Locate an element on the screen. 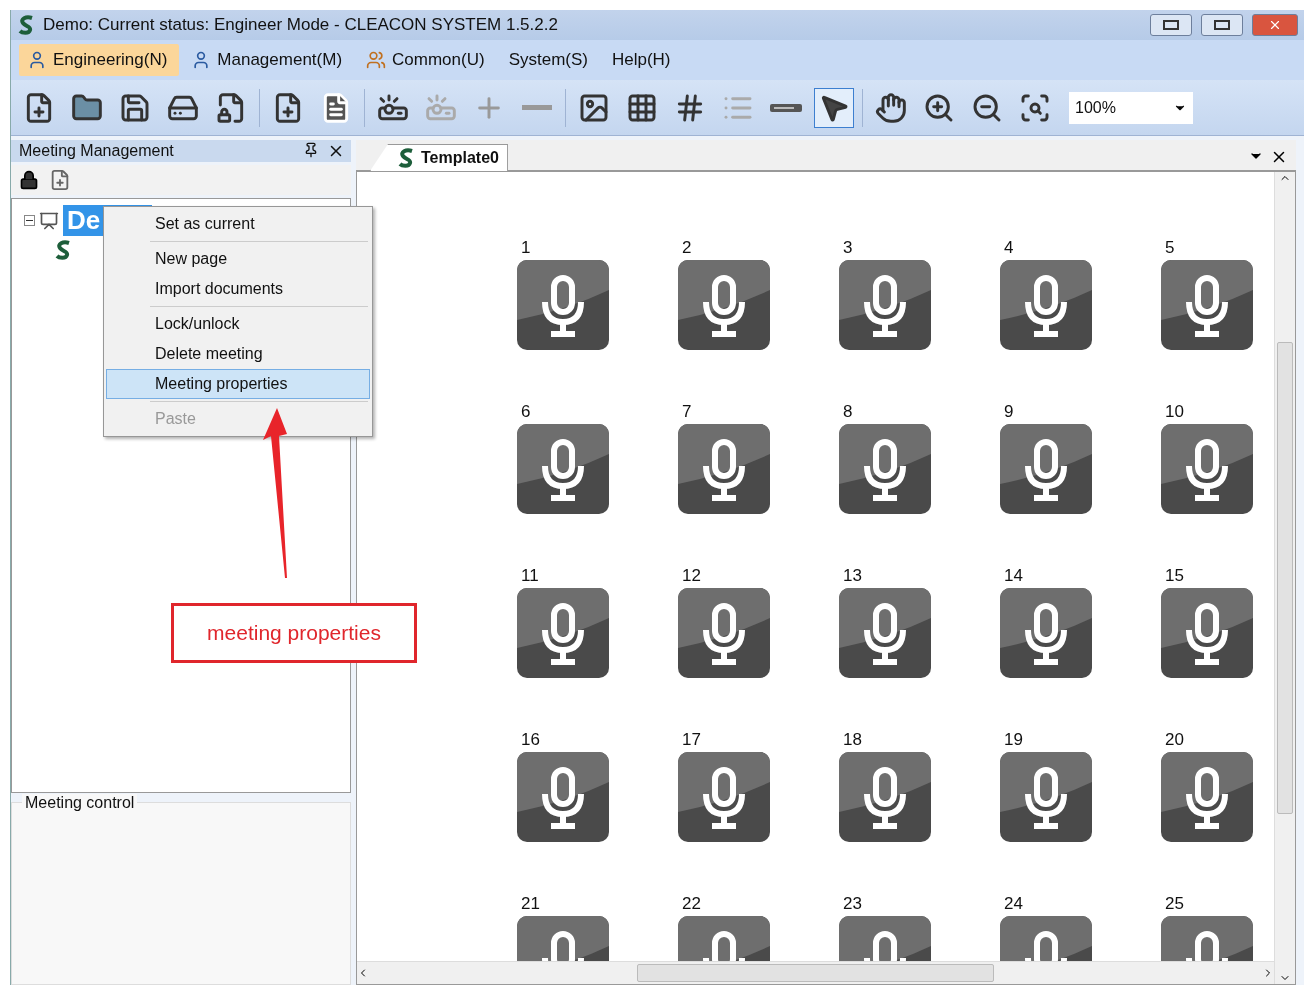  seat-number: 21 is located at coordinates (530, 904).